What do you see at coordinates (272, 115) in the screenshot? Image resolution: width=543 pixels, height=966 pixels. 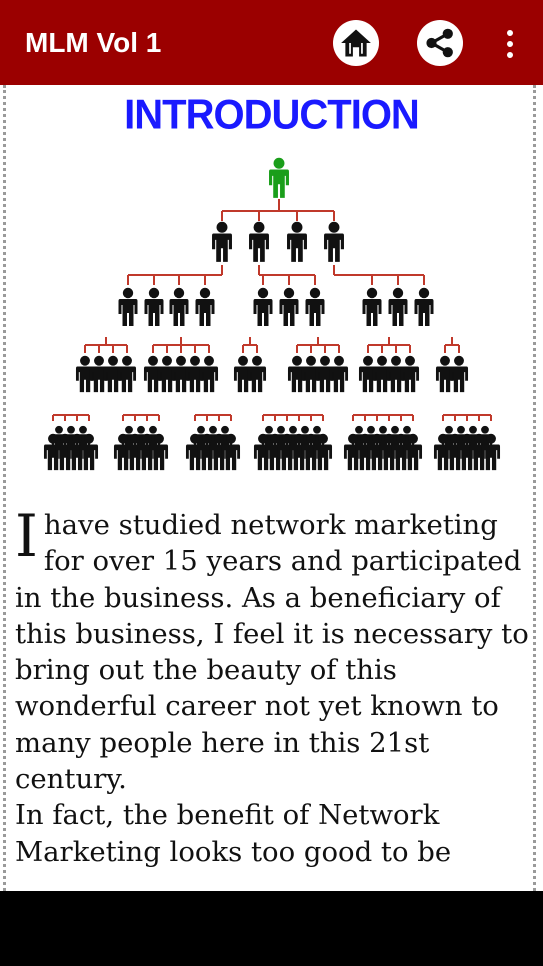 I see `article-heading: INTRODUCTION` at bounding box center [272, 115].